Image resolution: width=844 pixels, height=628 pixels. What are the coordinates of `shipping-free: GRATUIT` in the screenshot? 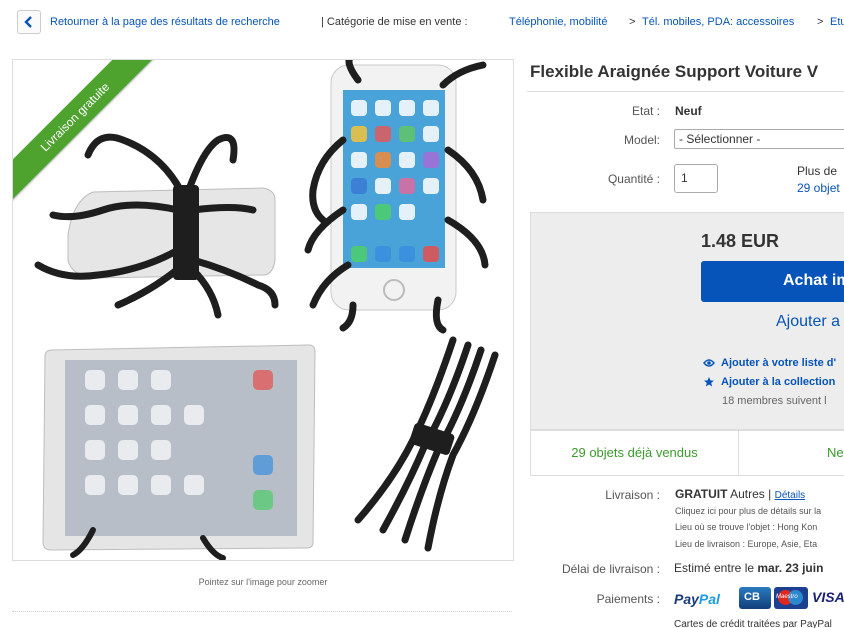 It's located at (701, 494).